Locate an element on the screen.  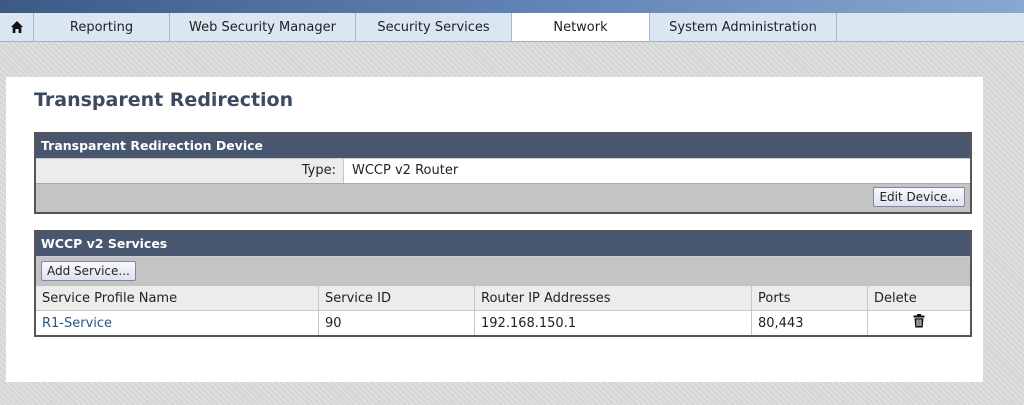
tab-security-services: Security Services is located at coordinates (434, 27).